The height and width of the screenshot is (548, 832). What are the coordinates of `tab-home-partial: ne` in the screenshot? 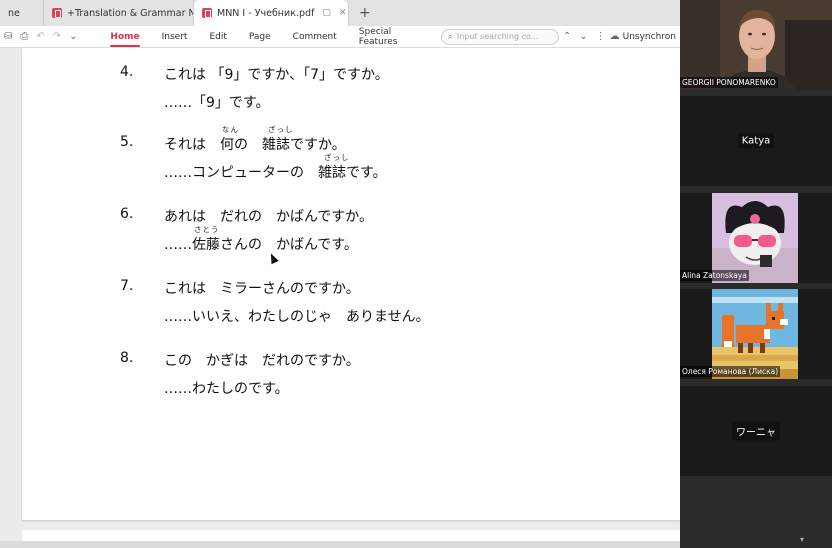 It's located at (22, 13).